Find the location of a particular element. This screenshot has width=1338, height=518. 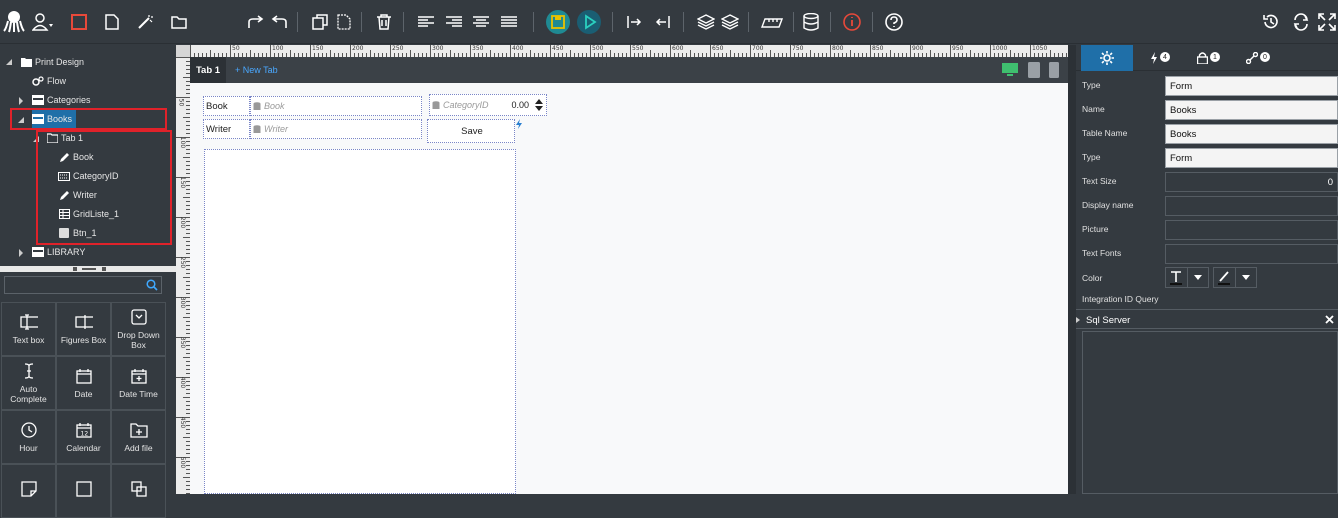

collapse-caret-icon is located at coordinates (9, 62).